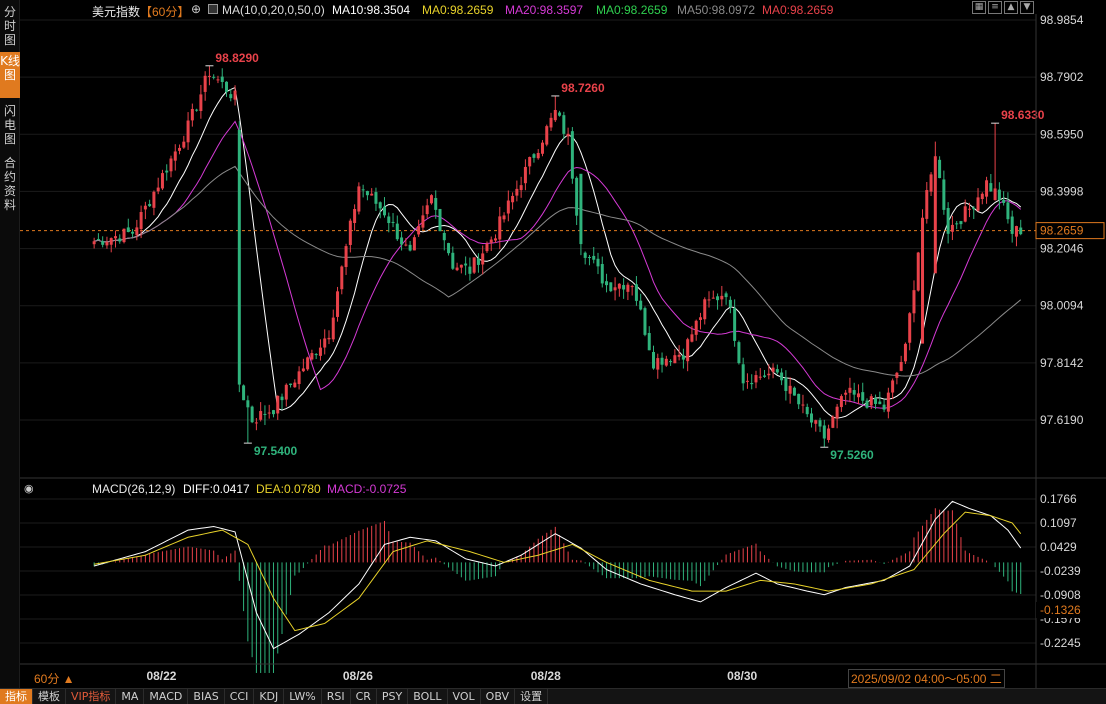  What do you see at coordinates (1062, 134) in the screenshot?
I see `price-tick-label: 98.5950` at bounding box center [1062, 134].